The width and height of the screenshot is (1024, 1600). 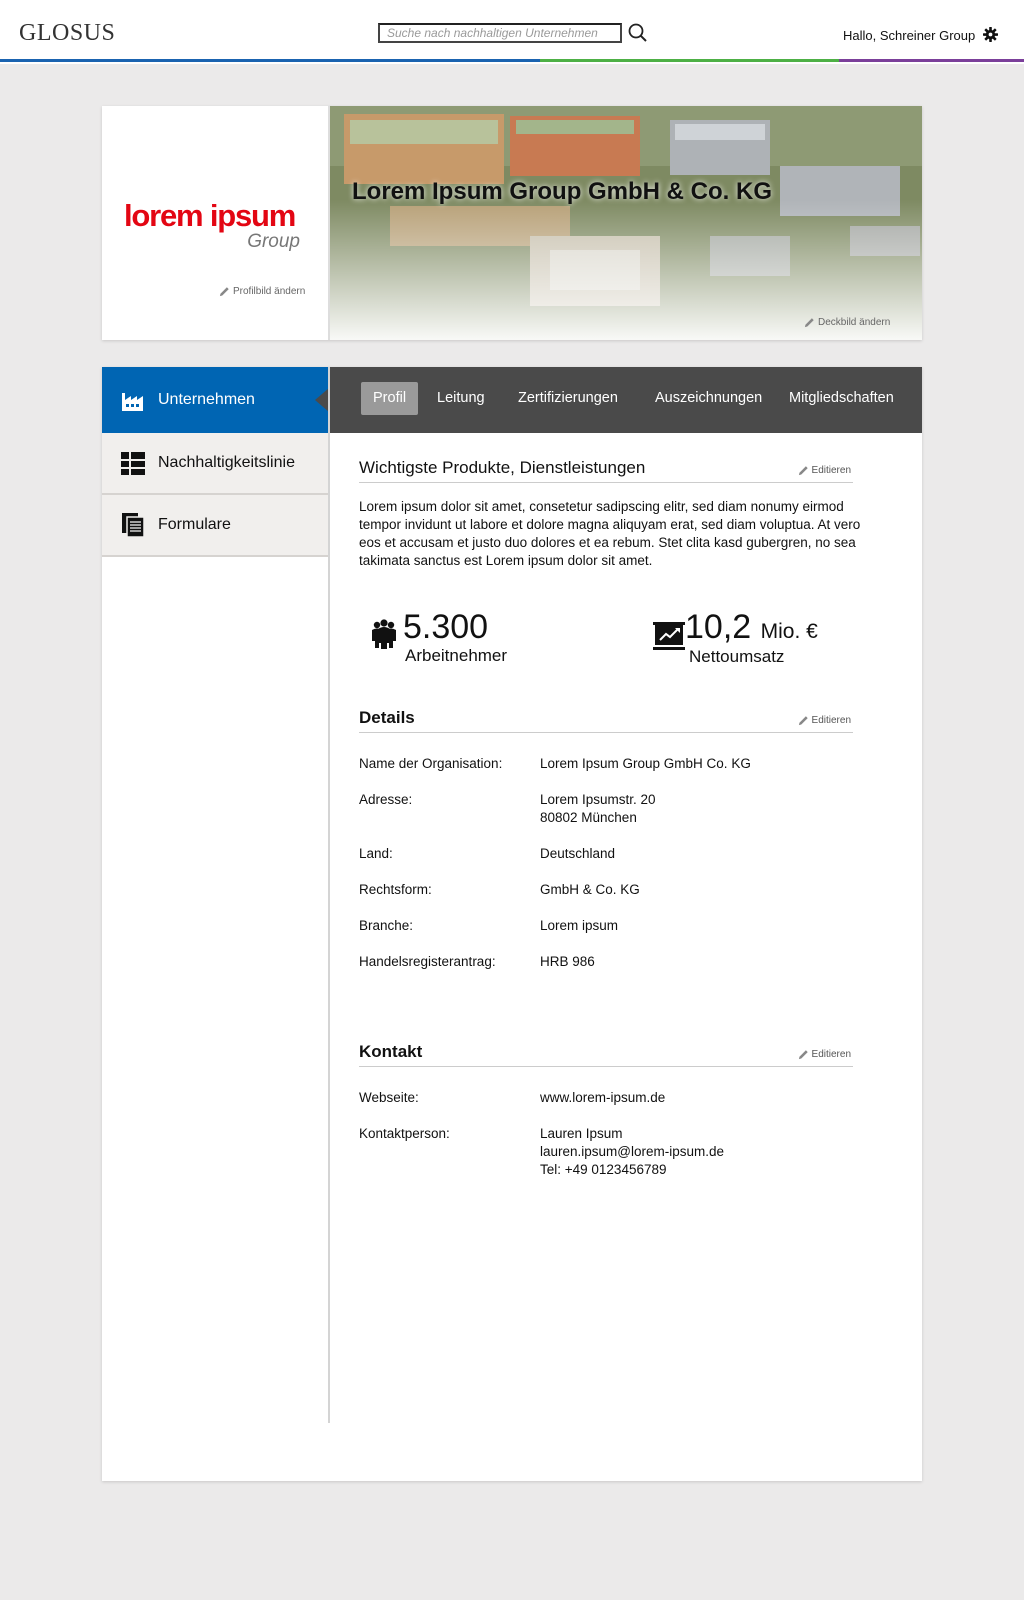 What do you see at coordinates (854, 322) in the screenshot?
I see `change-cover-image-label: Deckbild ändern` at bounding box center [854, 322].